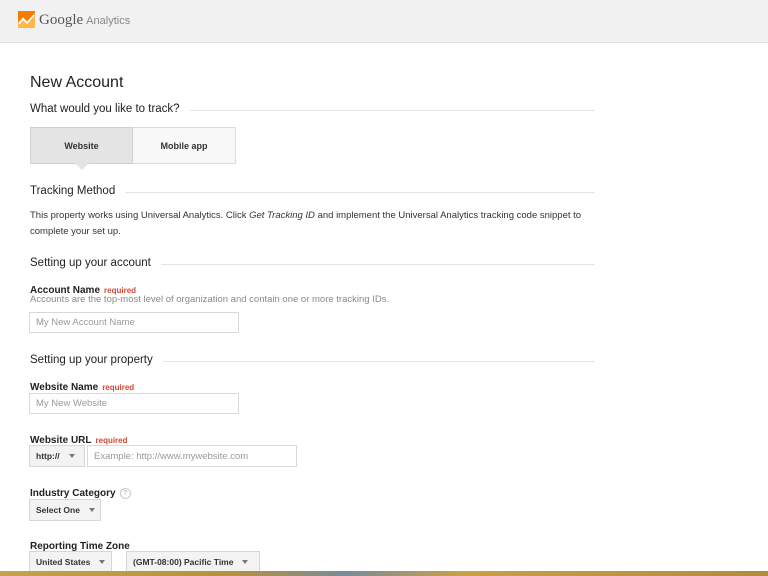 Image resolution: width=768 pixels, height=576 pixels. Describe the element at coordinates (96, 360) in the screenshot. I see `property-section-title: Setting up your property` at that location.